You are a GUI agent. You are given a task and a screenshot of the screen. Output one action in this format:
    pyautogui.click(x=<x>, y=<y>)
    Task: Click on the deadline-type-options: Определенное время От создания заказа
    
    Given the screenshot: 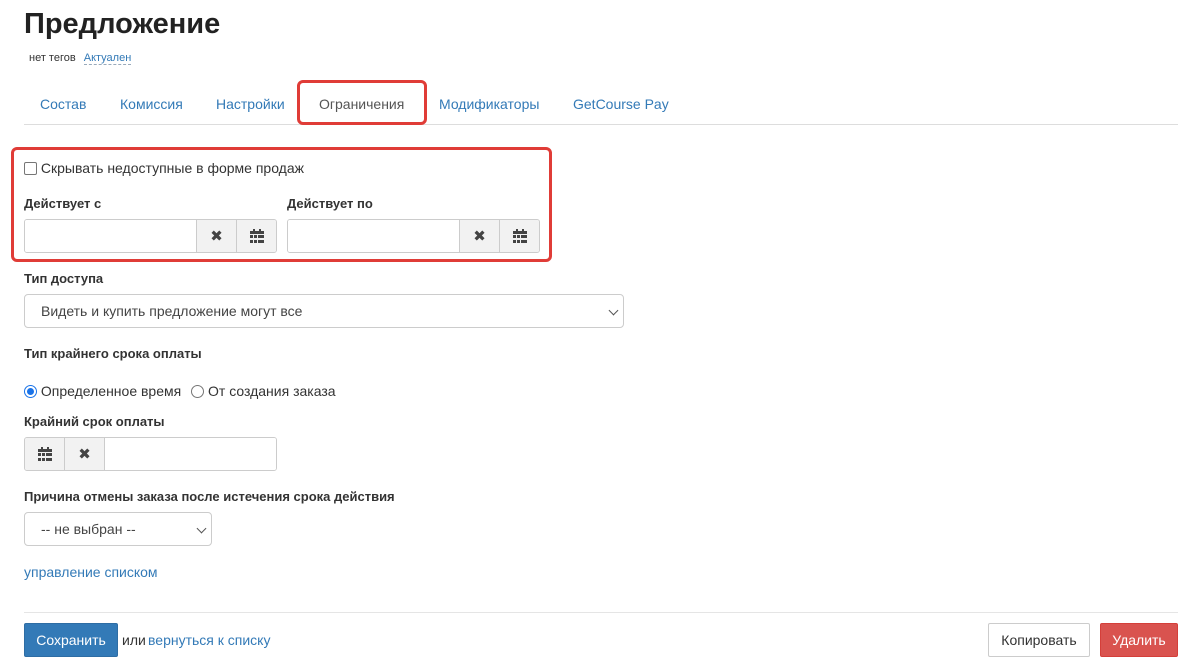 What is the action you would take?
    pyautogui.click(x=180, y=391)
    